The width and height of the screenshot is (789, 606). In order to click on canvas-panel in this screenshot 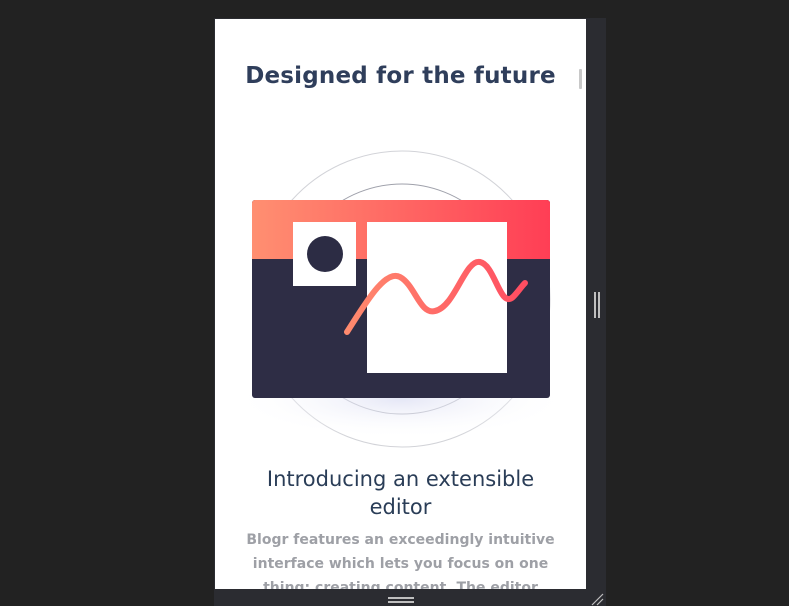, I will do `click(437, 297)`.